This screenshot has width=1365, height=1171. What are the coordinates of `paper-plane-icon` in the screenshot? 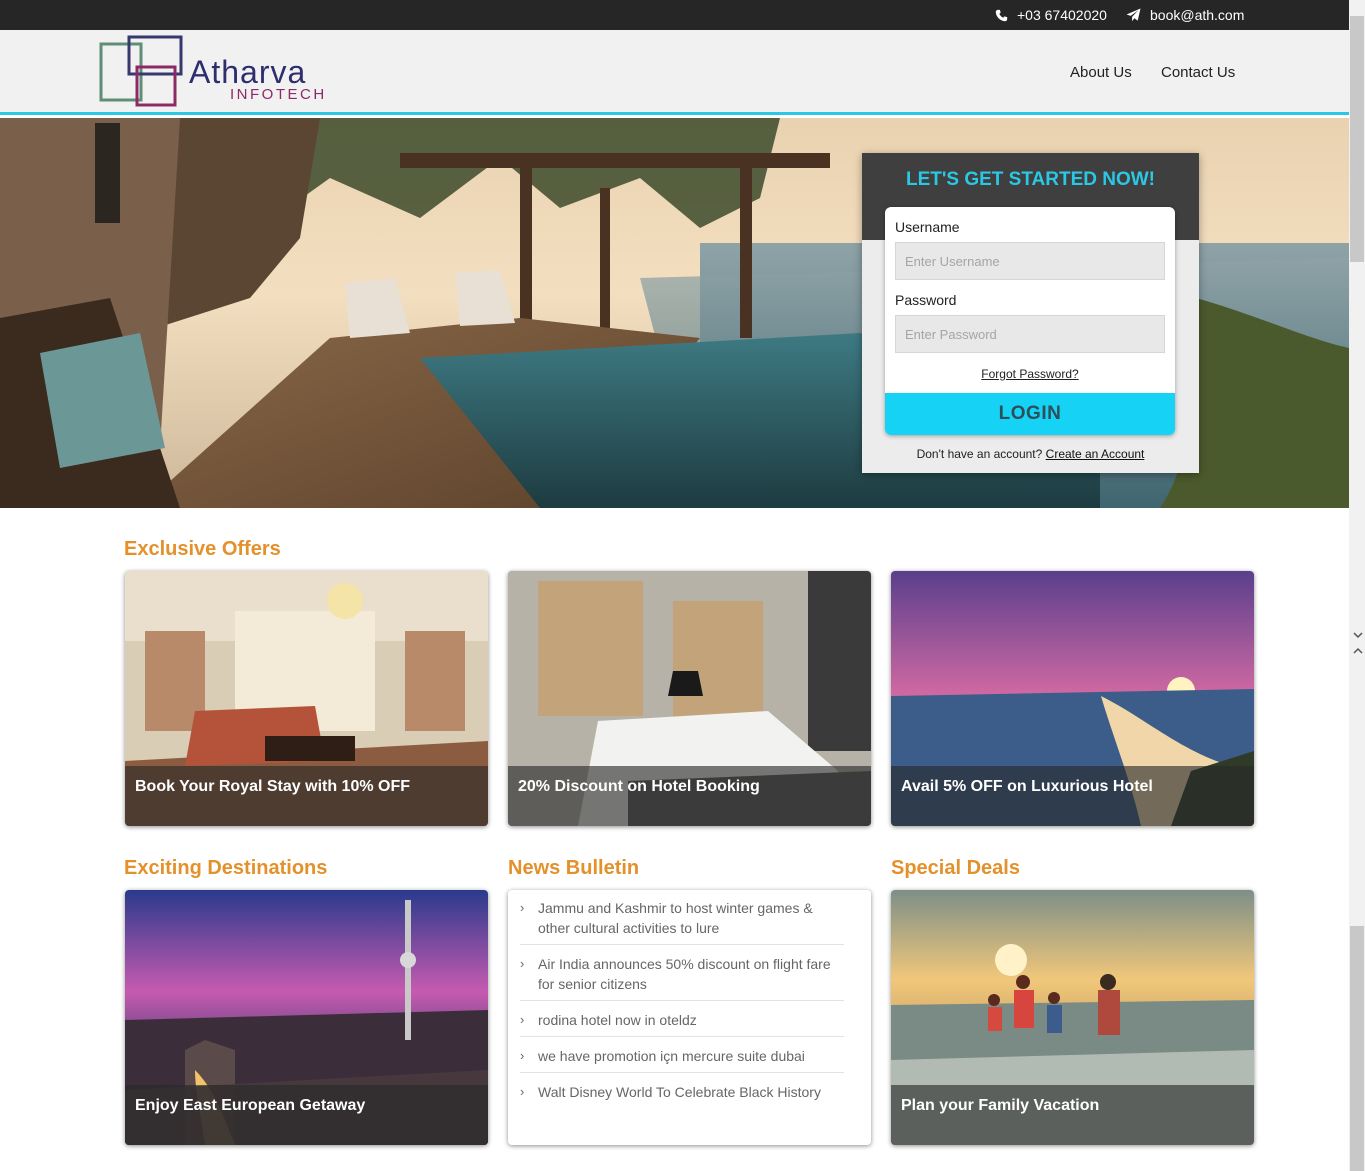 It's located at (1133, 15).